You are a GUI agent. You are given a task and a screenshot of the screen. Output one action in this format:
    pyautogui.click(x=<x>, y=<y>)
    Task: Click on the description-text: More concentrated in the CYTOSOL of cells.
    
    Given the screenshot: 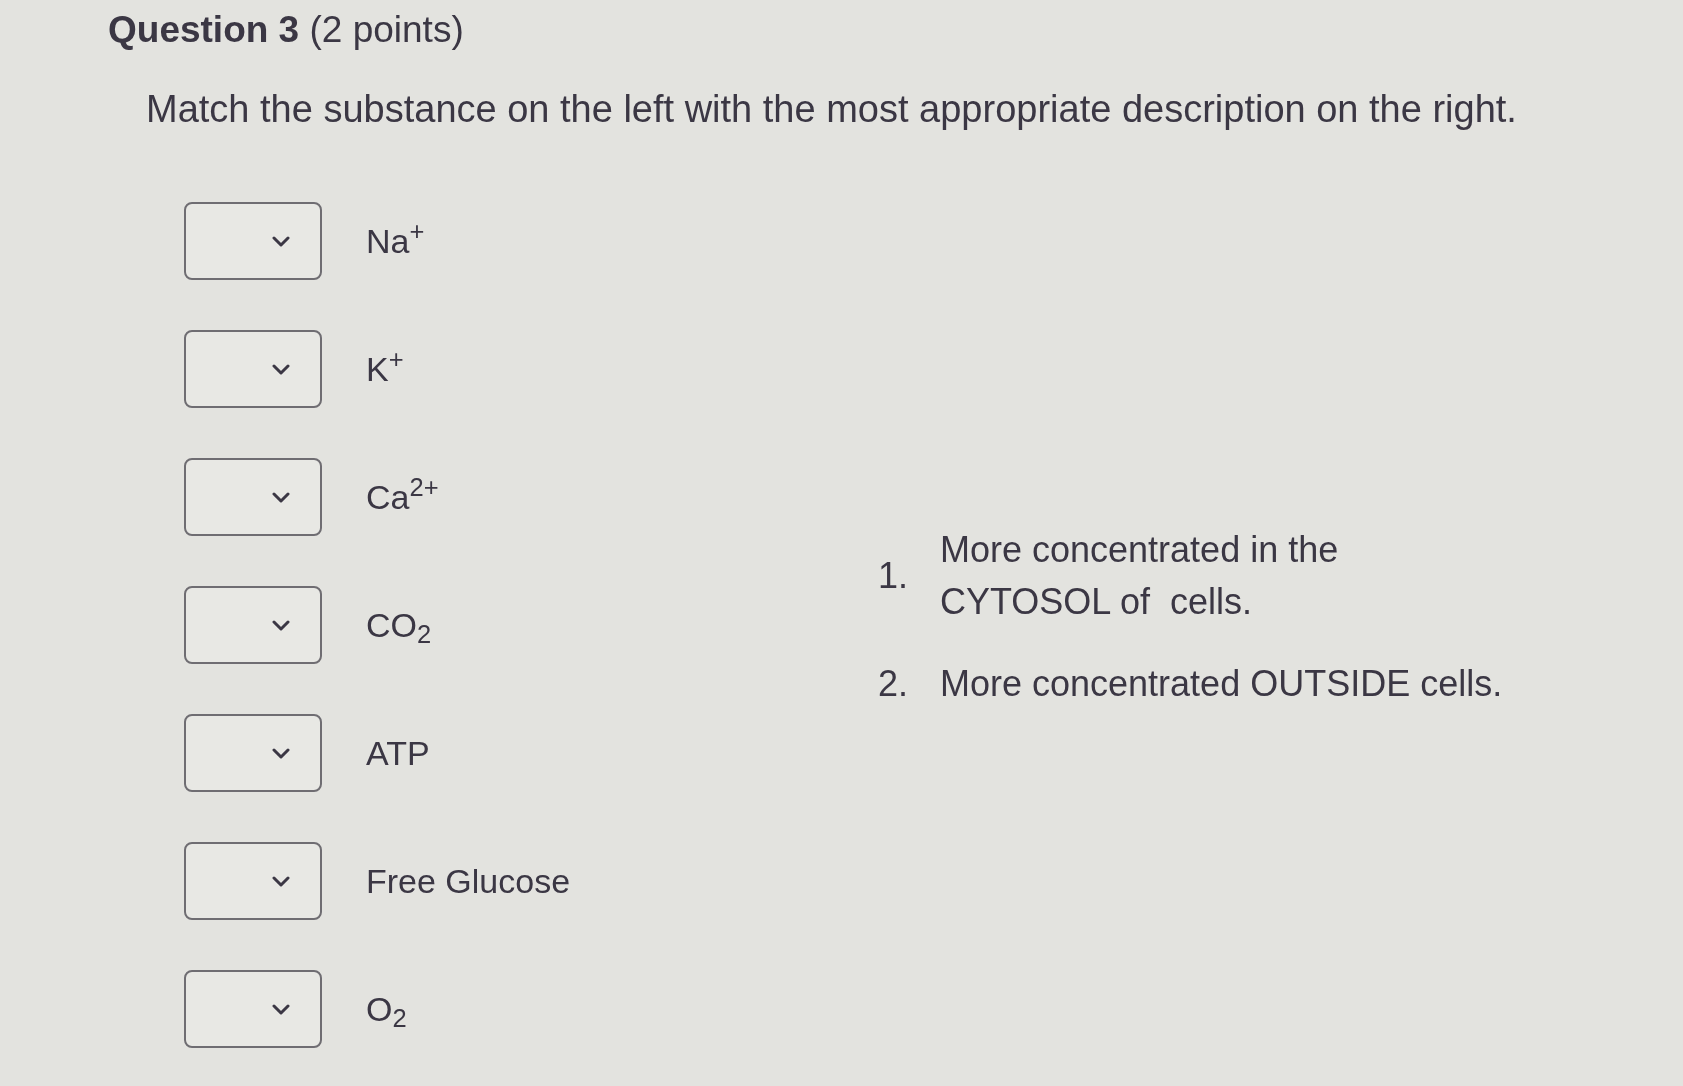 What is the action you would take?
    pyautogui.click(x=1139, y=576)
    